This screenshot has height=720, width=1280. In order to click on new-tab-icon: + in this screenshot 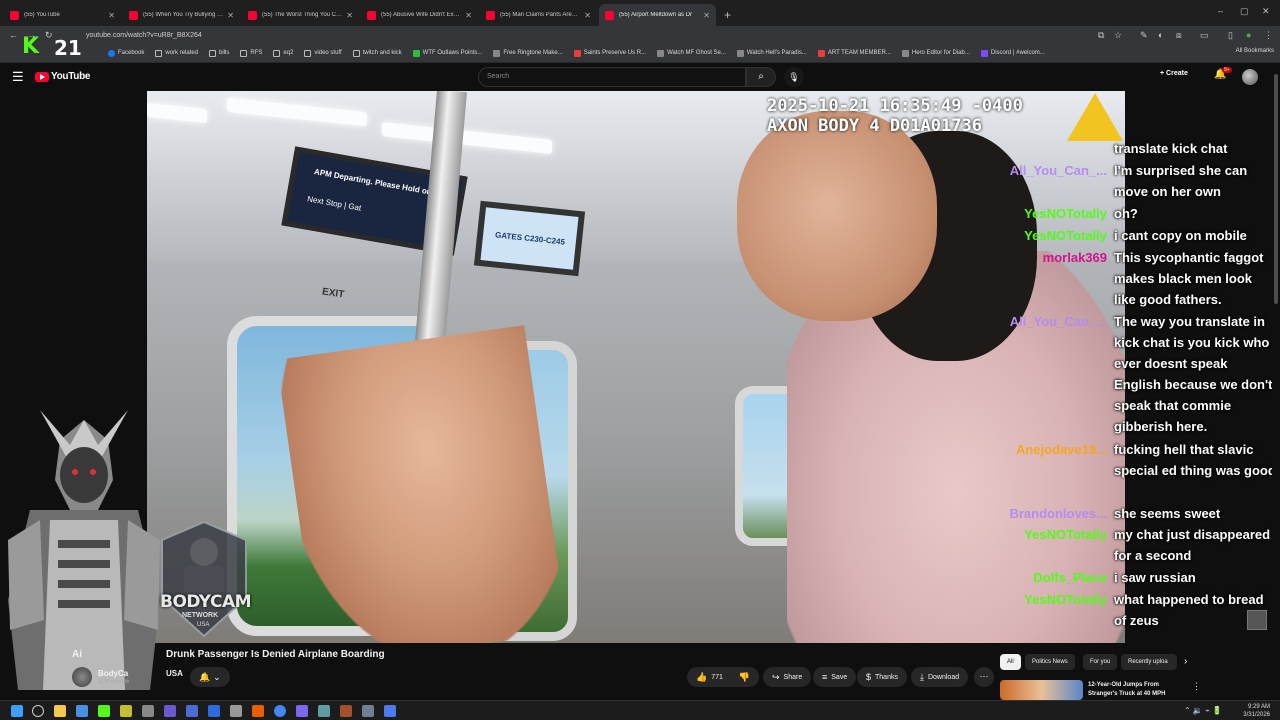, I will do `click(727, 15)`.